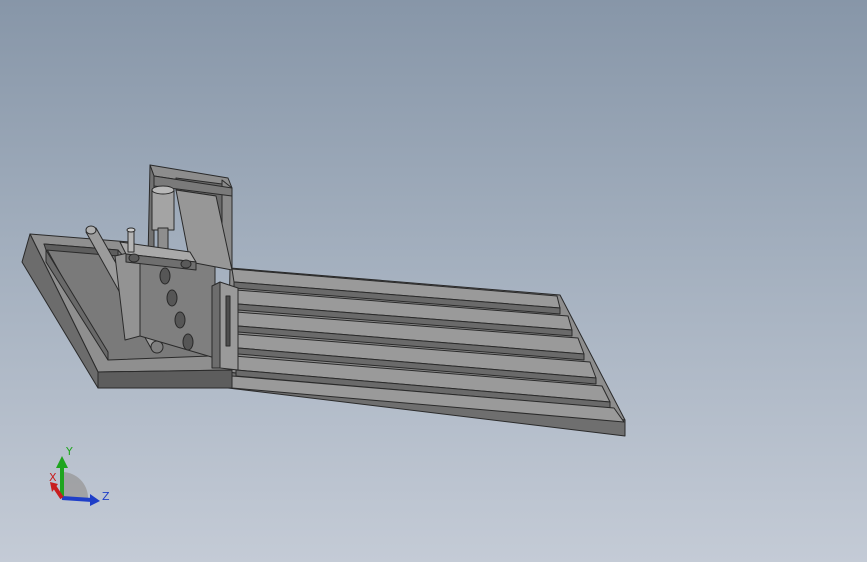 The height and width of the screenshot is (562, 867). What do you see at coordinates (77, 499) in the screenshot?
I see `z-axis-line` at bounding box center [77, 499].